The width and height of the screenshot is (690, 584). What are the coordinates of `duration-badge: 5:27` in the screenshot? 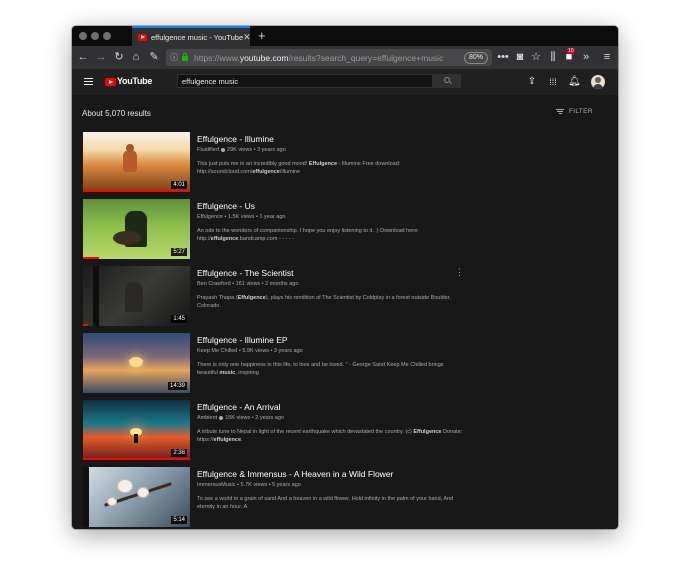 It's located at (179, 252).